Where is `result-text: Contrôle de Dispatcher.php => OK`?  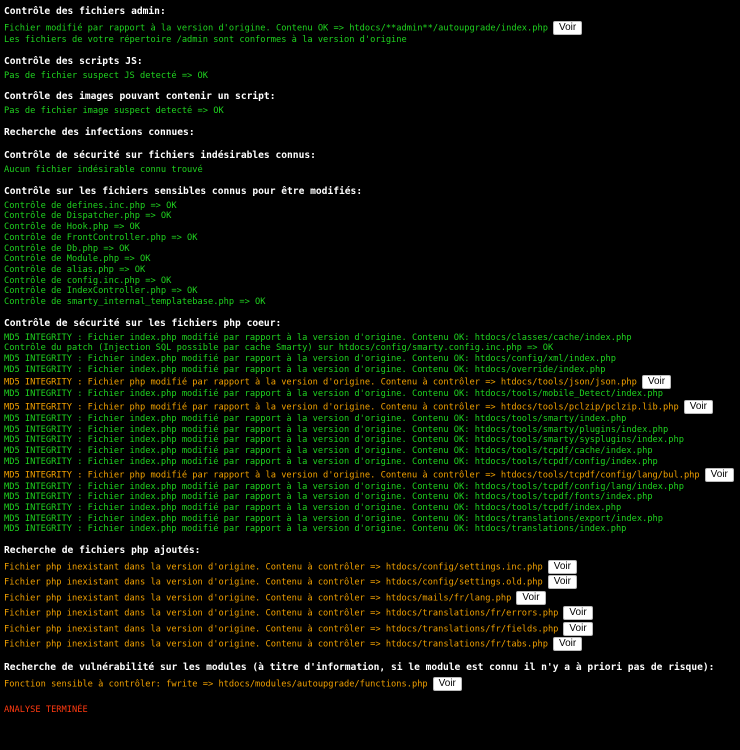
result-text: Contrôle de Dispatcher.php => OK is located at coordinates (88, 216).